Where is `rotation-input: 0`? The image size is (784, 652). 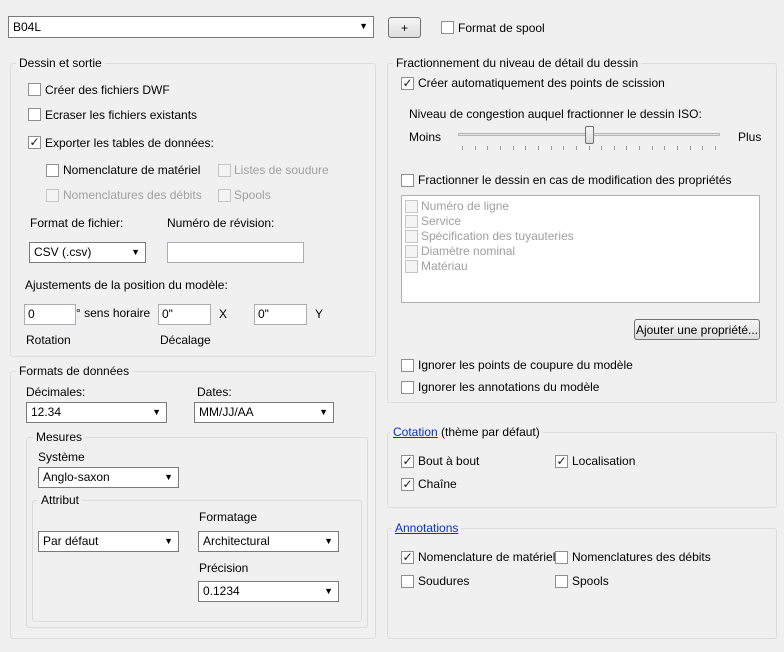 rotation-input: 0 is located at coordinates (50, 314).